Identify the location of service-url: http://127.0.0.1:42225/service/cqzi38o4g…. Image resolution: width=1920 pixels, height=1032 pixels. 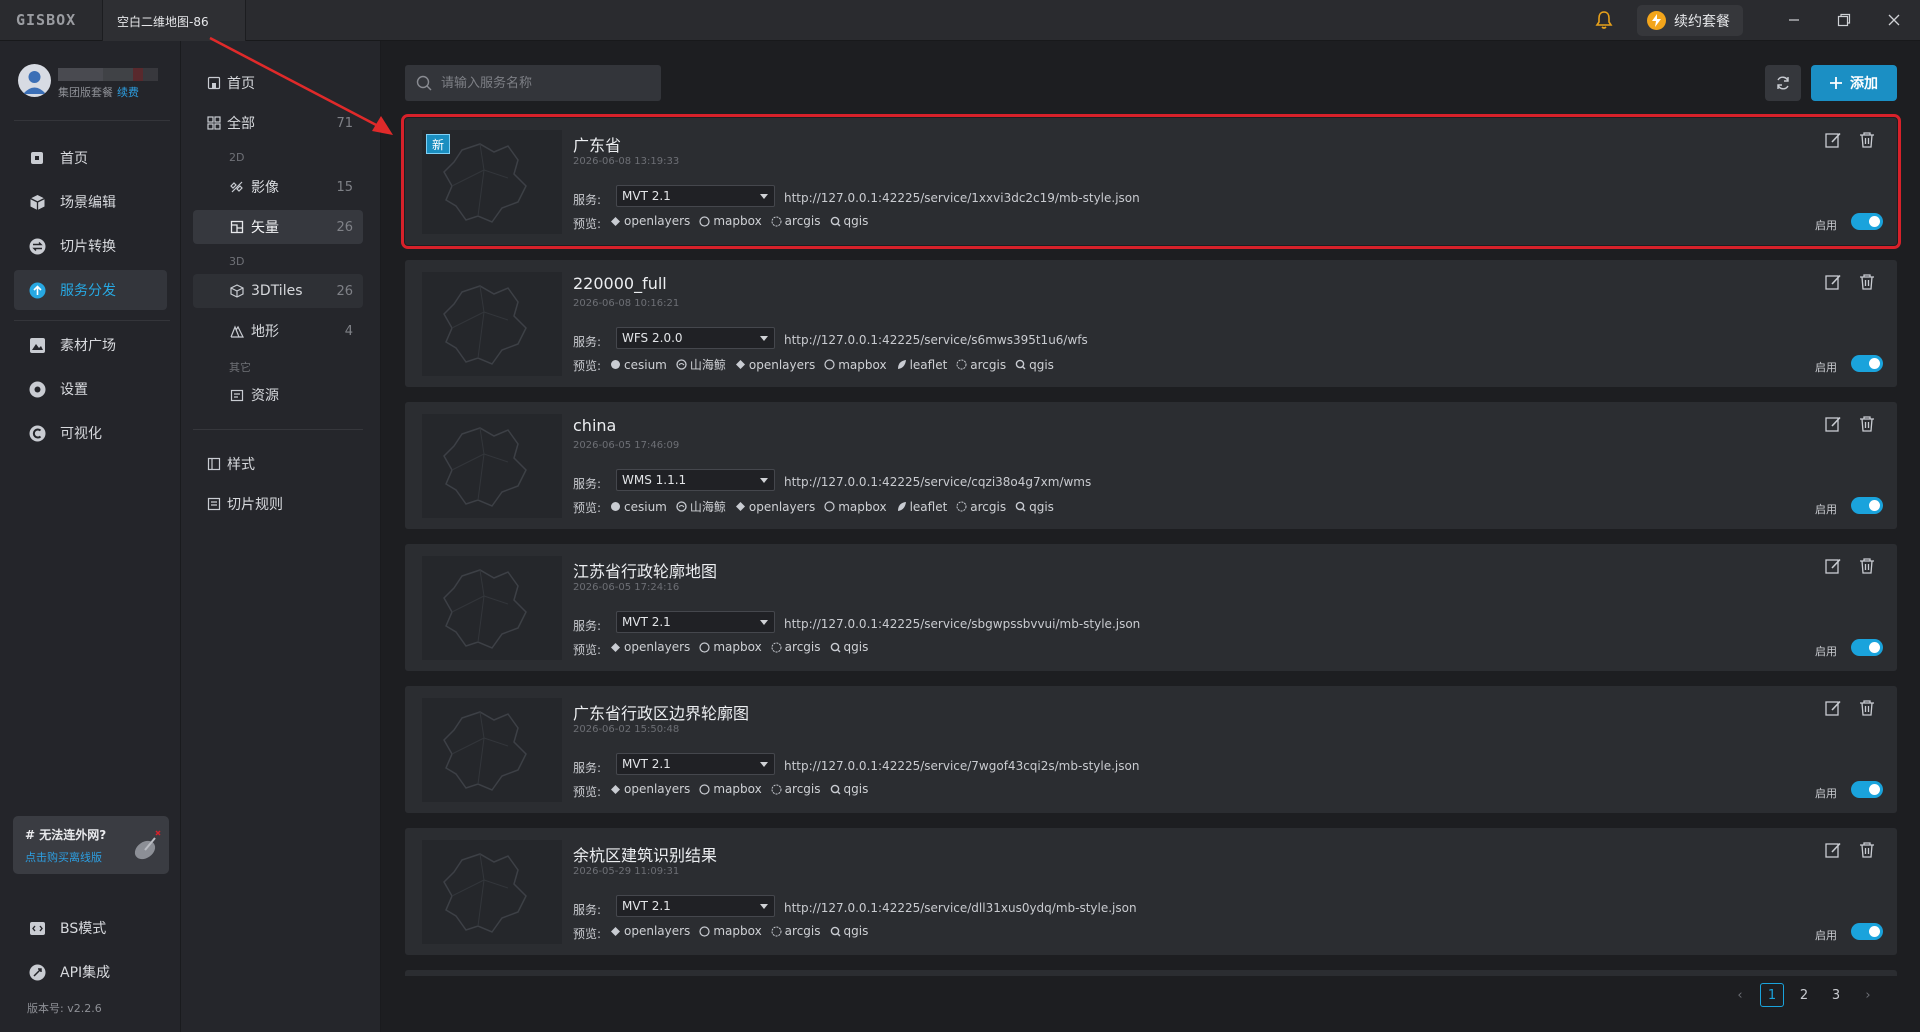
(937, 482).